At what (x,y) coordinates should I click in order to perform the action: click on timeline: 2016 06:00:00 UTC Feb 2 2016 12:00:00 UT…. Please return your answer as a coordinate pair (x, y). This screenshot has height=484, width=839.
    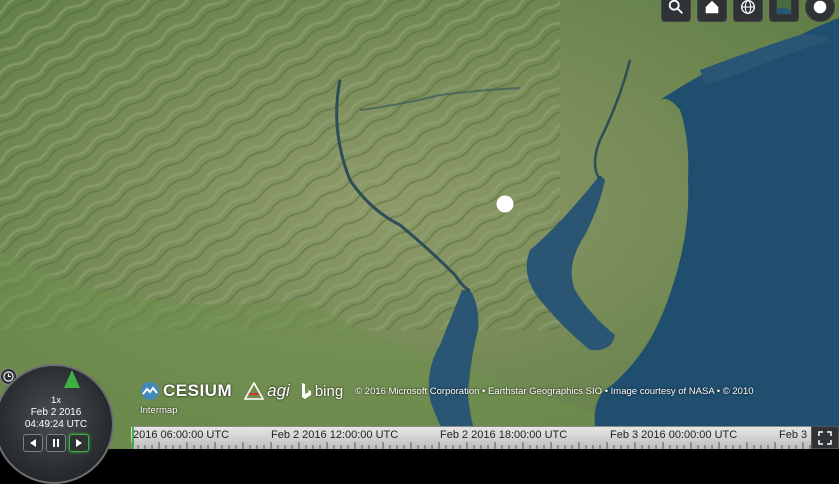
    Looking at the image, I should click on (471, 437).